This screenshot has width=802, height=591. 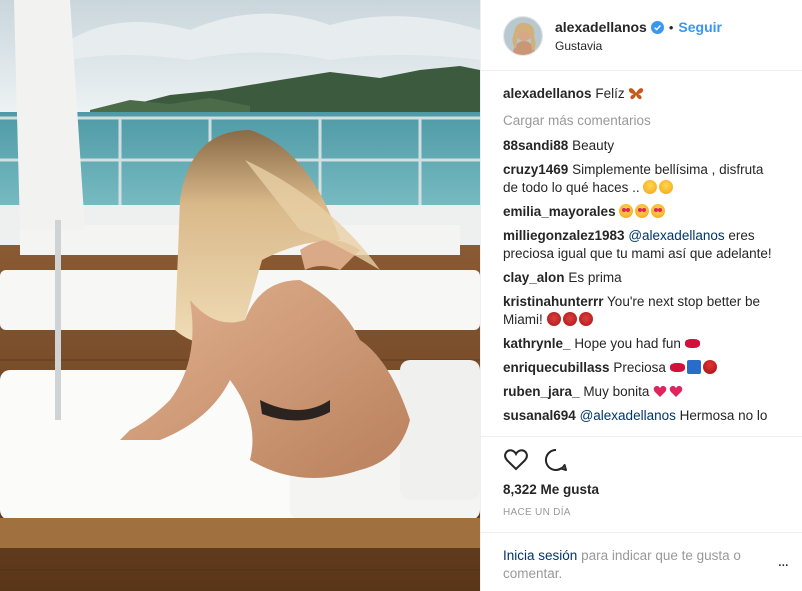 I want to click on avatar, so click(x=523, y=36).